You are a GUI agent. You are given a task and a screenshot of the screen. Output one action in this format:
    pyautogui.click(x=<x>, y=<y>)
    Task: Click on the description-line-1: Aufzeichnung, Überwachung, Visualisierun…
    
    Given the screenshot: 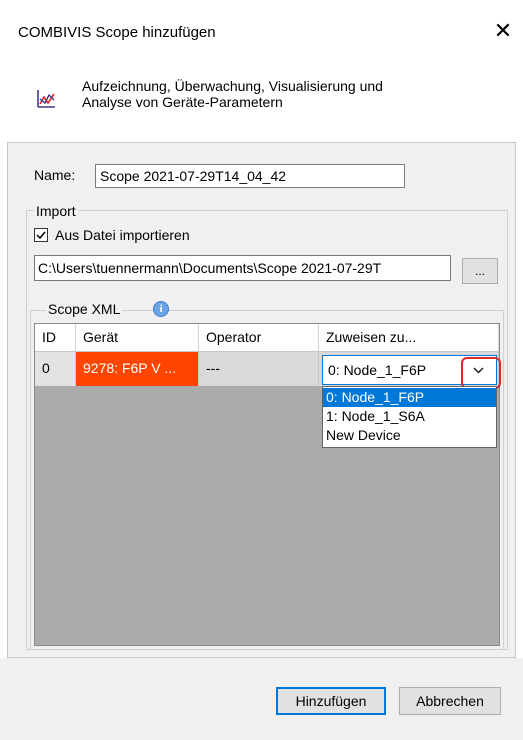 What is the action you would take?
    pyautogui.click(x=232, y=86)
    